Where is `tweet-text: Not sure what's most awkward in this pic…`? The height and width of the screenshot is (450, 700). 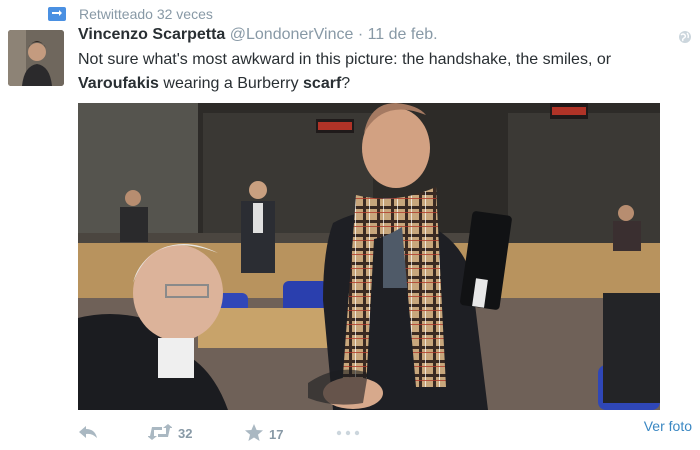
tweet-text: Not sure what's most awkward in this pic… is located at coordinates (378, 72).